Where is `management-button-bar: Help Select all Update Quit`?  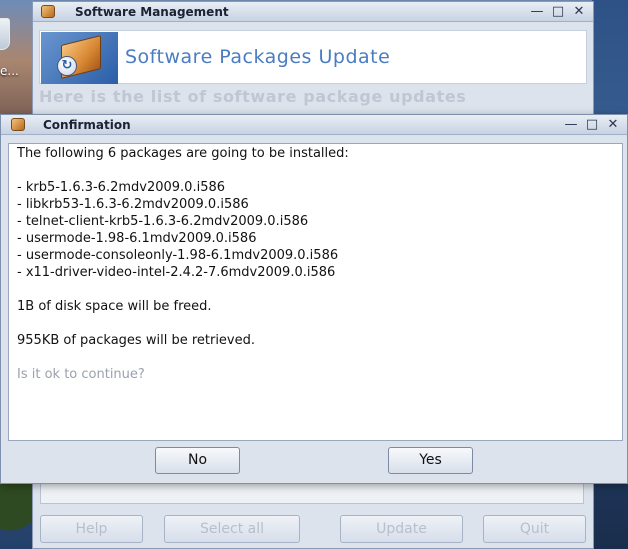
management-button-bar: Help Select all Update Quit is located at coordinates (313, 529).